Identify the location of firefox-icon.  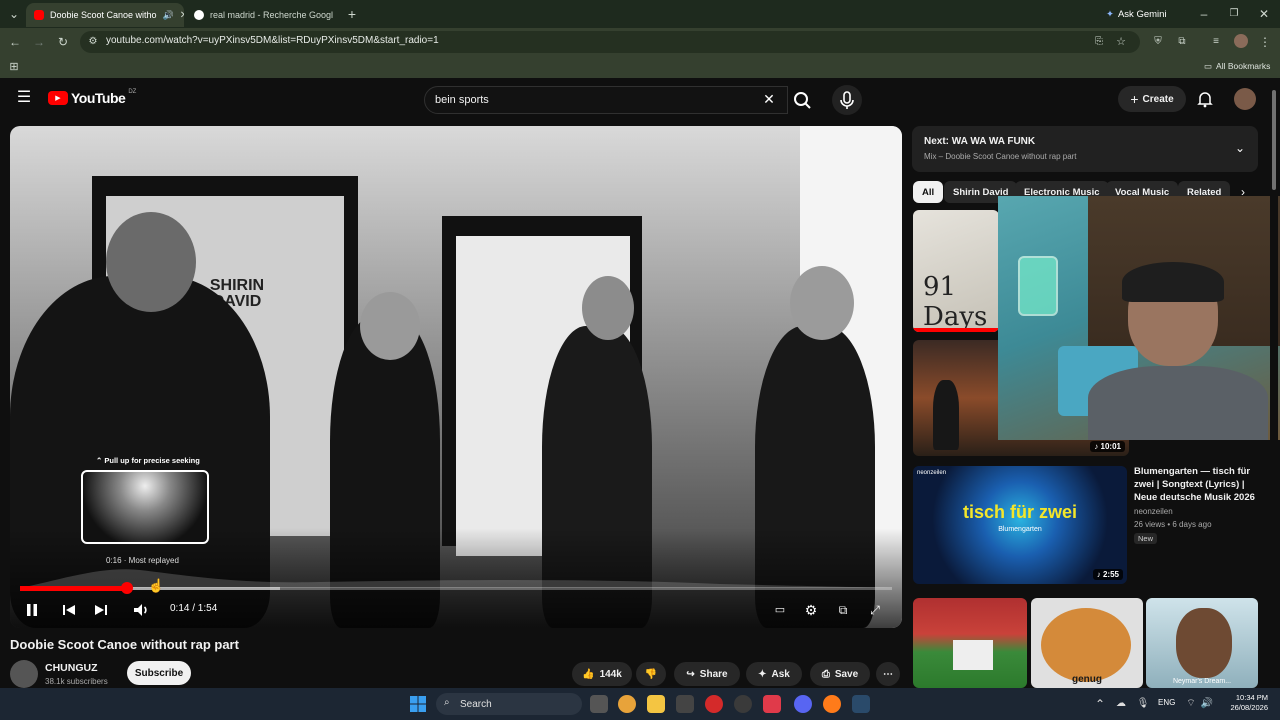
(832, 704).